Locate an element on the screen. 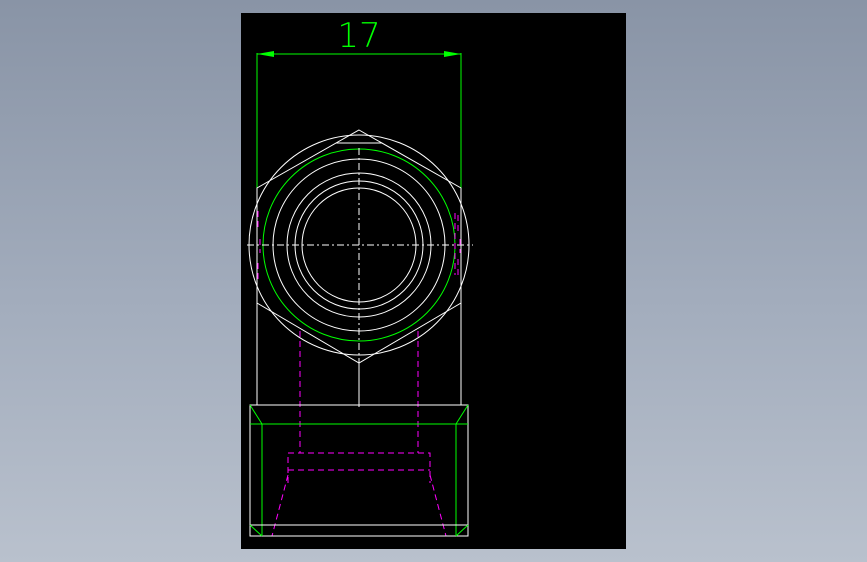 This screenshot has height=562, width=867. hidden-counterbore is located at coordinates (359, 467).